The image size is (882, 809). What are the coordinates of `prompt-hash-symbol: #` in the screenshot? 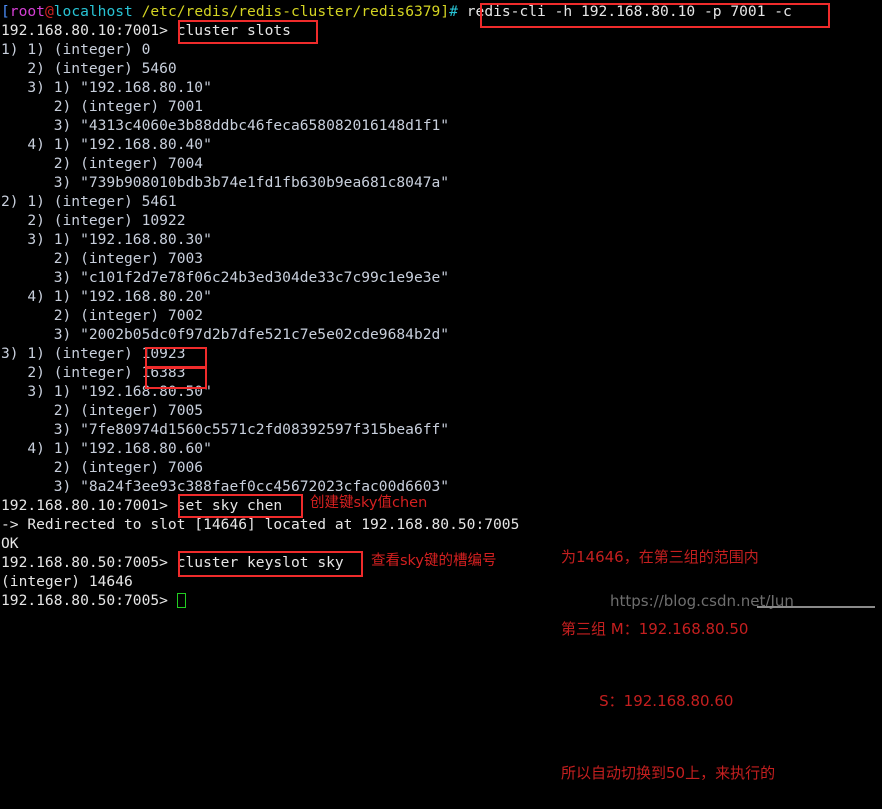 It's located at (453, 11).